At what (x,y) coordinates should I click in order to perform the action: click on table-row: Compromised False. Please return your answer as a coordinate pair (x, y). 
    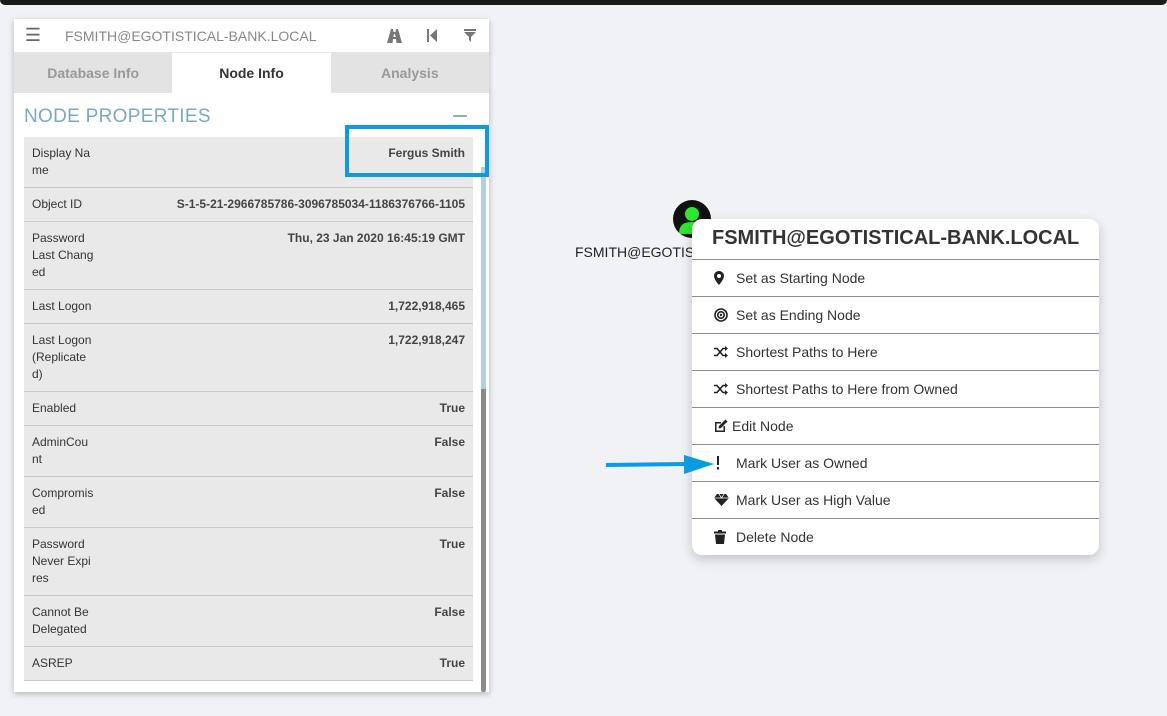
    Looking at the image, I should click on (248, 502).